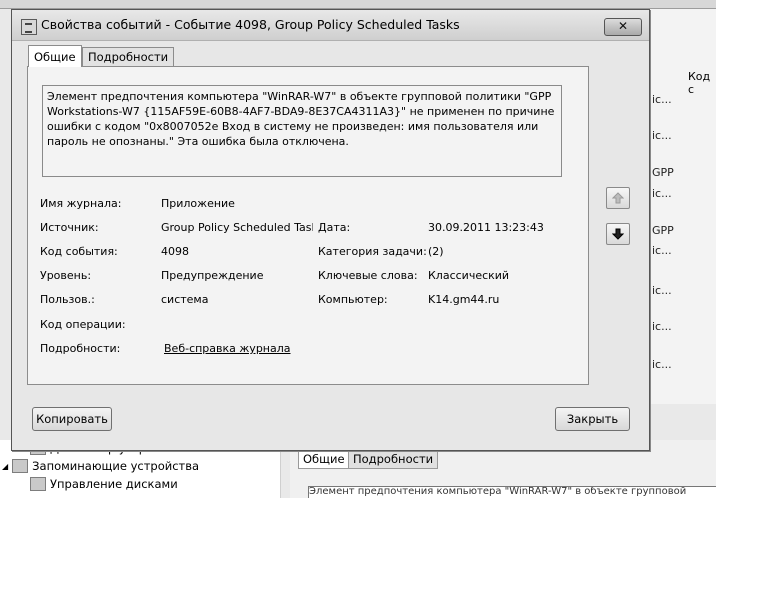 The width and height of the screenshot is (768, 614). What do you see at coordinates (128, 57) in the screenshot?
I see `tab-details: Подробности` at bounding box center [128, 57].